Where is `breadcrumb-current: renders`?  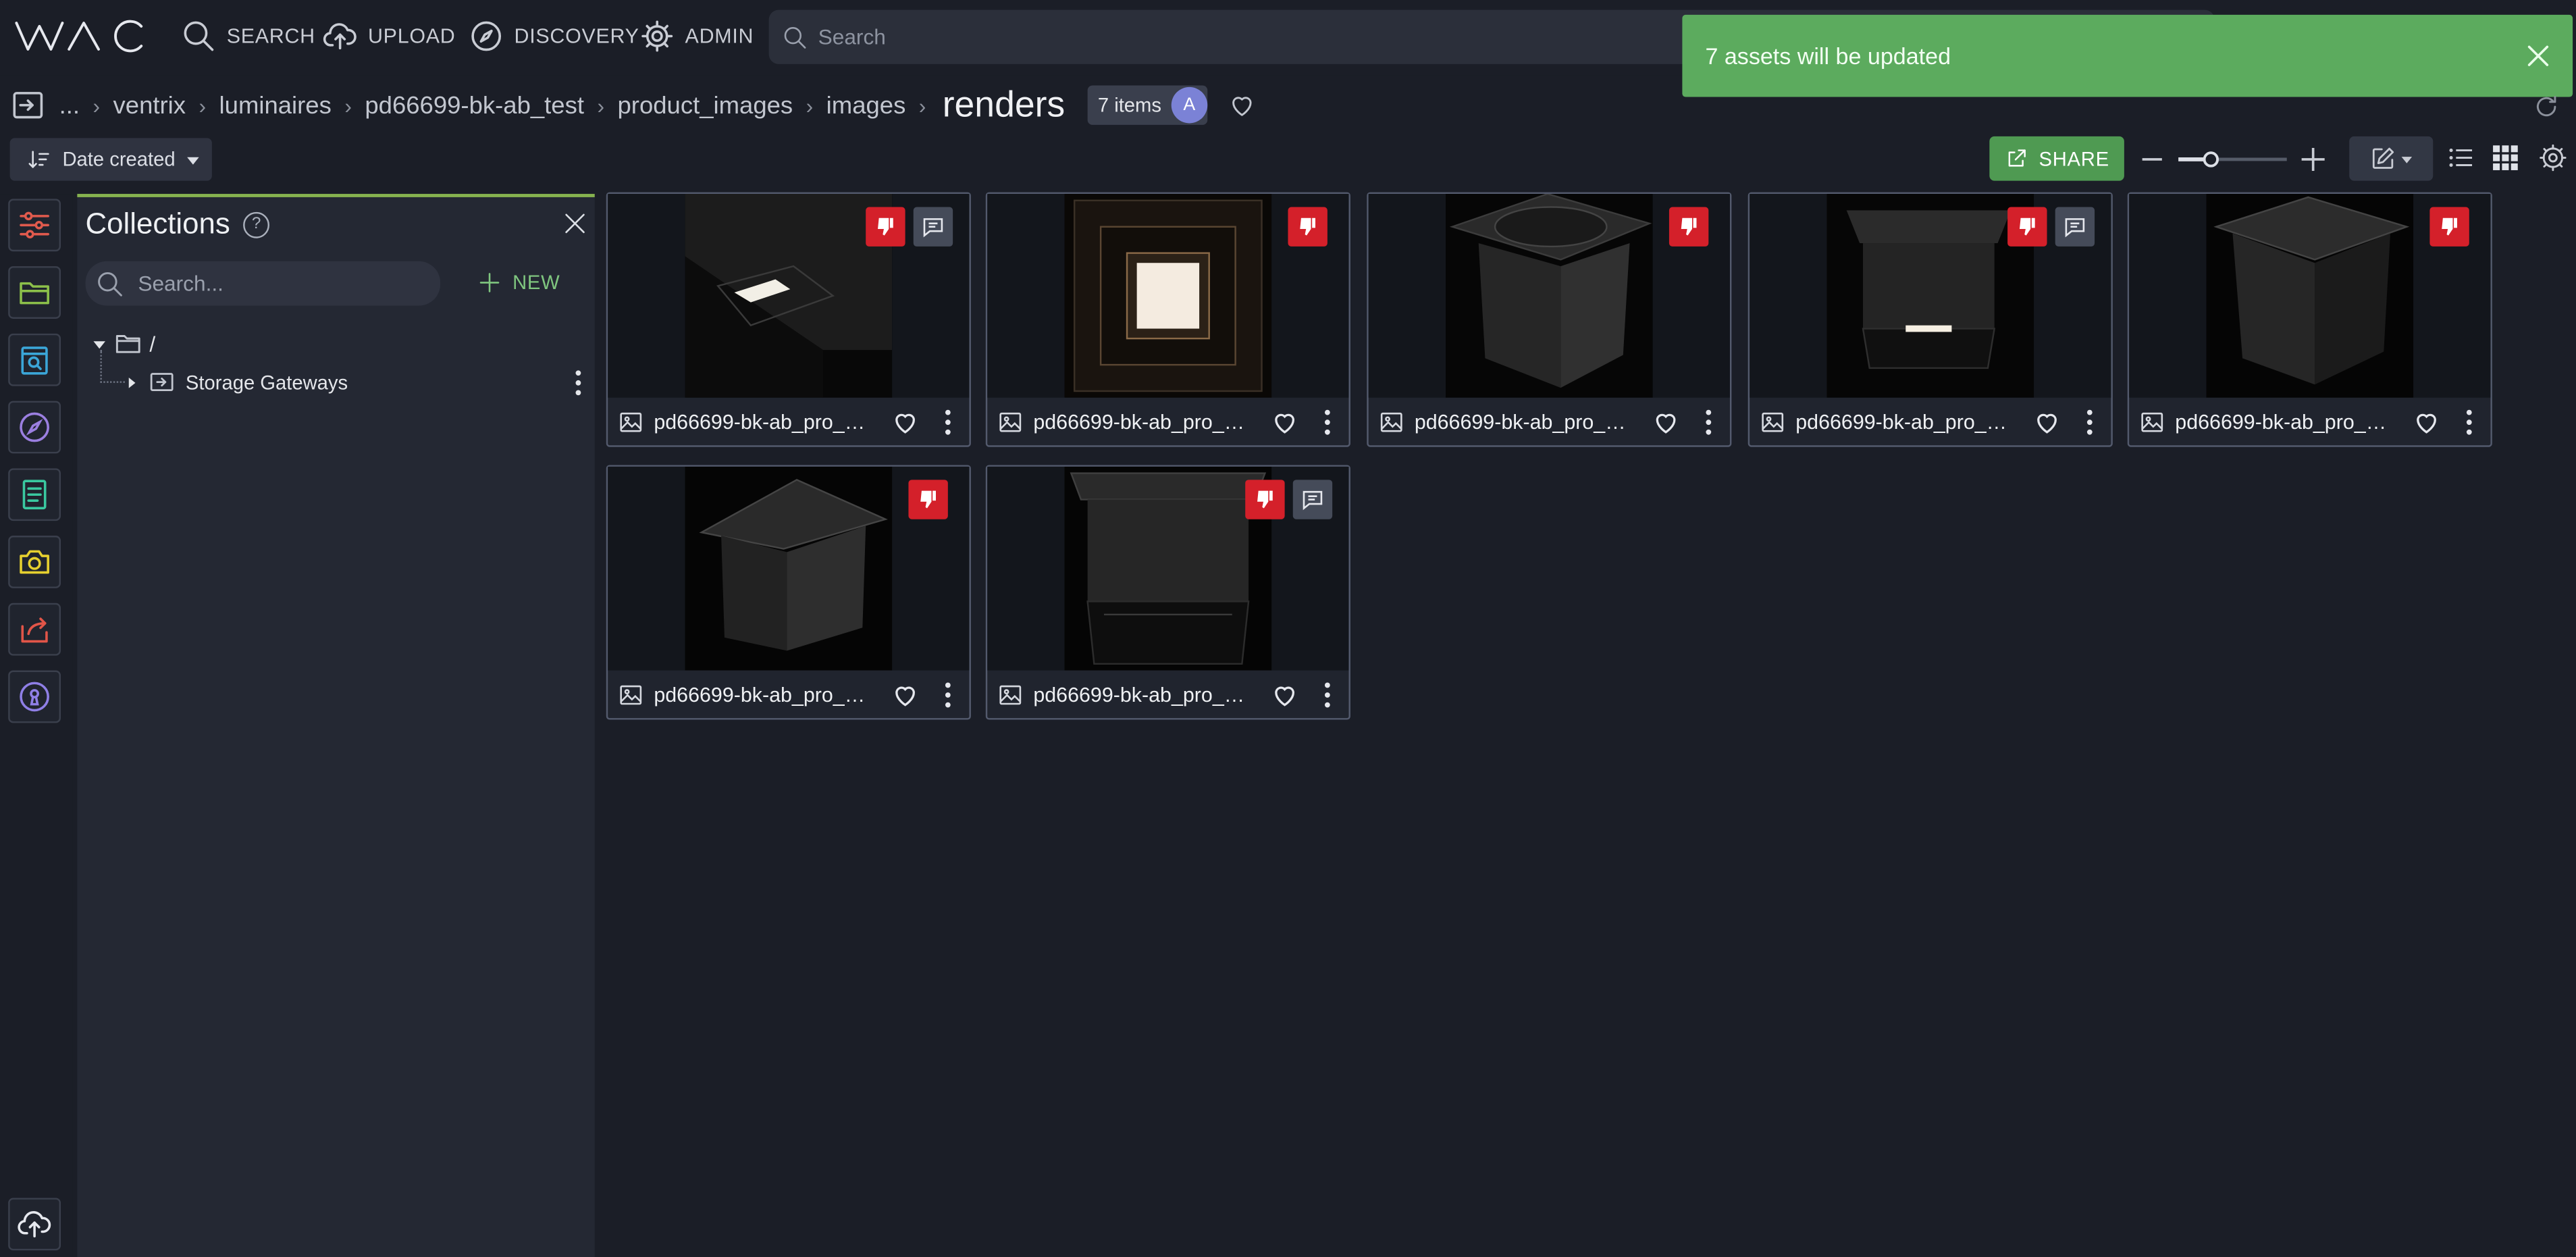
breadcrumb-current: renders is located at coordinates (1004, 104).